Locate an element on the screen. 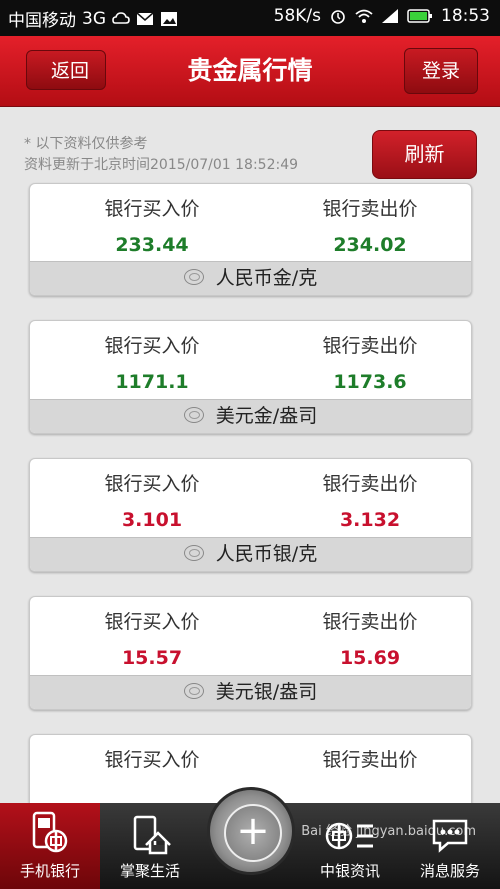 The width and height of the screenshot is (500, 889). nav-label: 消息服务 is located at coordinates (449, 871).